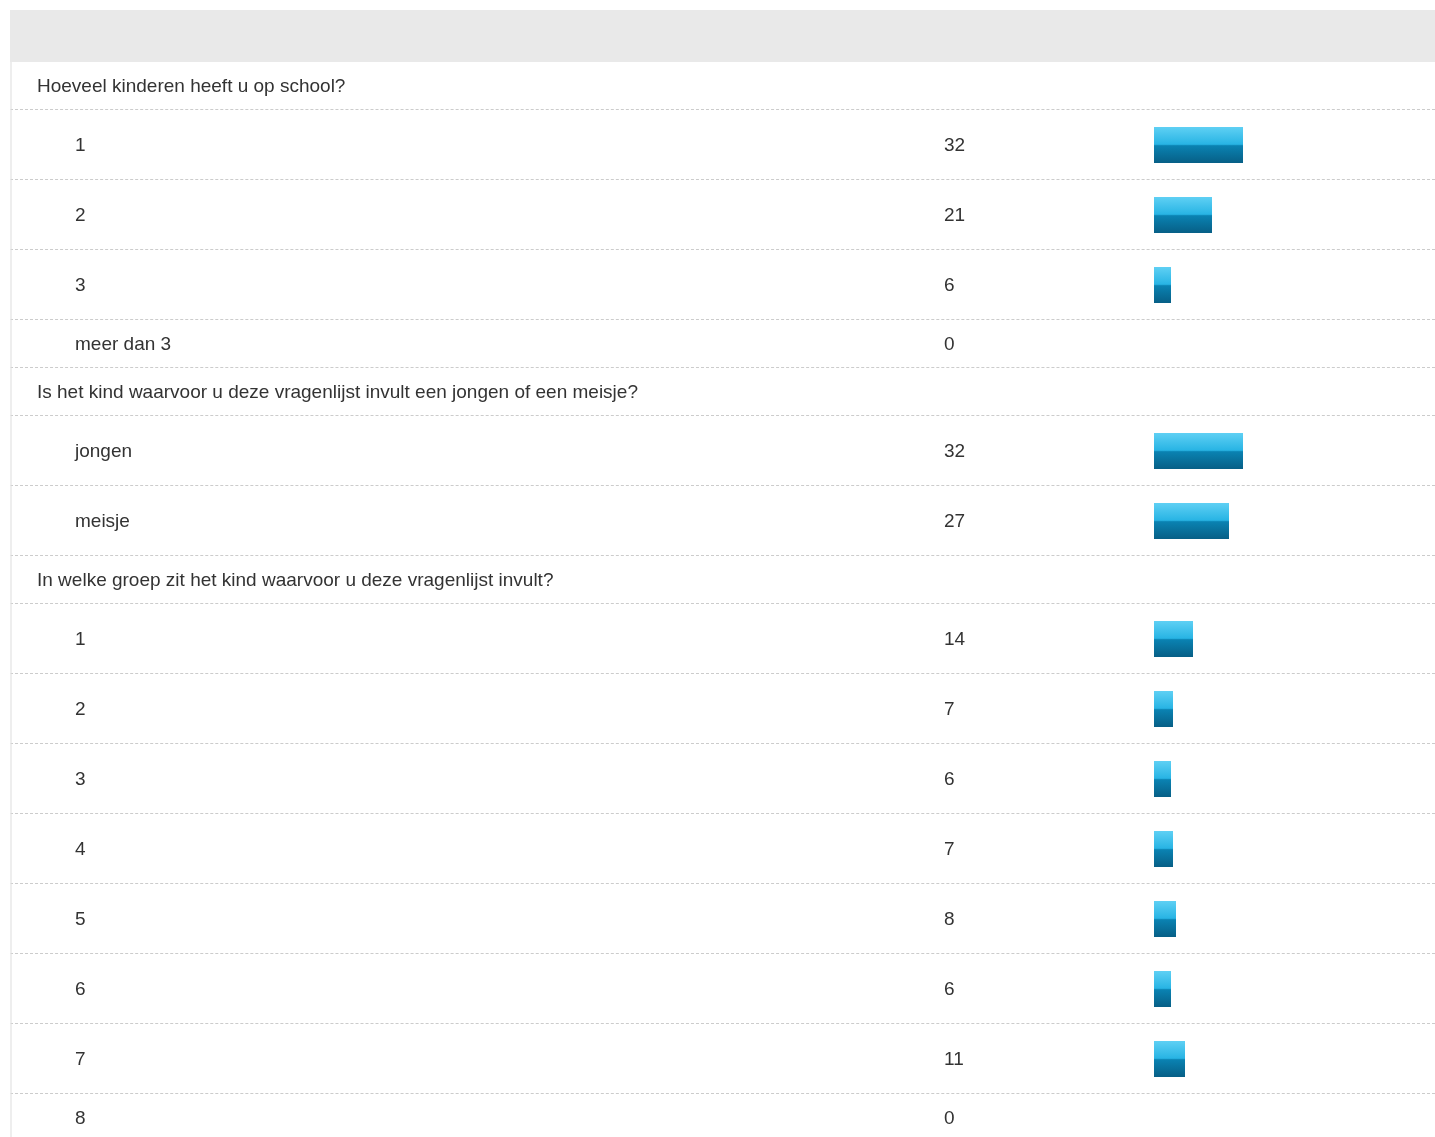  What do you see at coordinates (955, 638) in the screenshot?
I see `answer-count: 14` at bounding box center [955, 638].